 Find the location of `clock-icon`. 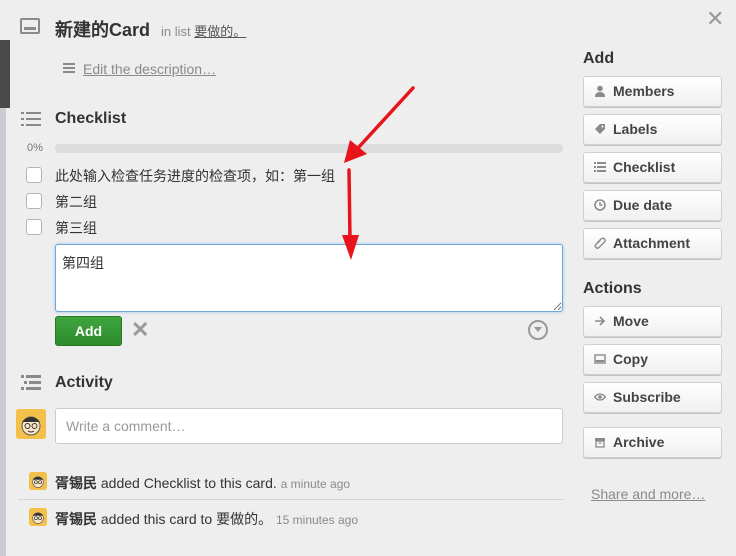

clock-icon is located at coordinates (600, 205).